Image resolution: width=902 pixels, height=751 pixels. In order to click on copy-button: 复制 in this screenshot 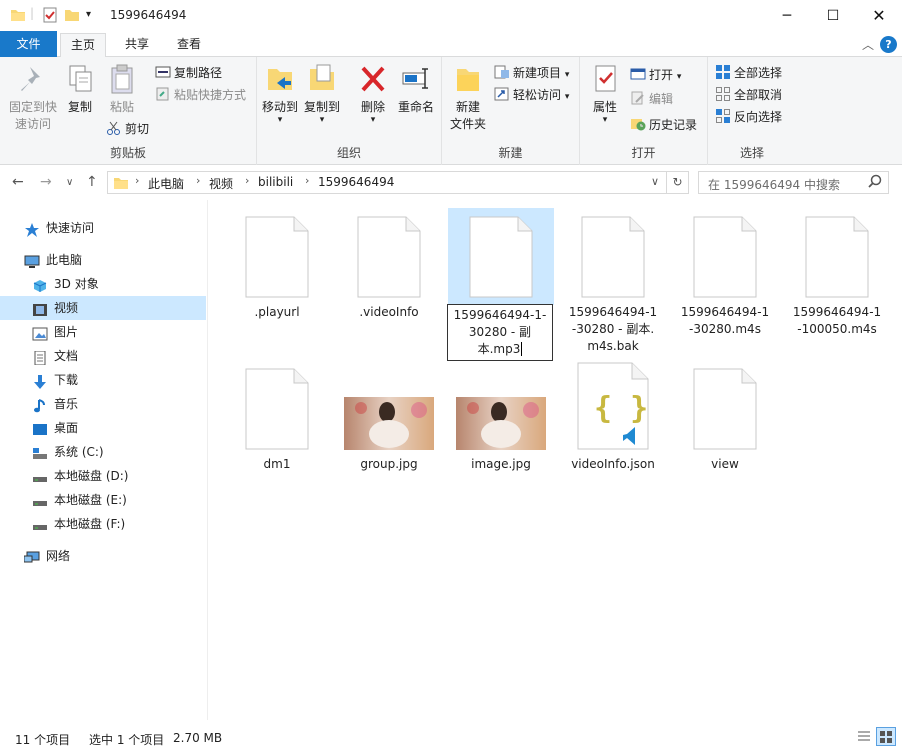, I will do `click(80, 89)`.